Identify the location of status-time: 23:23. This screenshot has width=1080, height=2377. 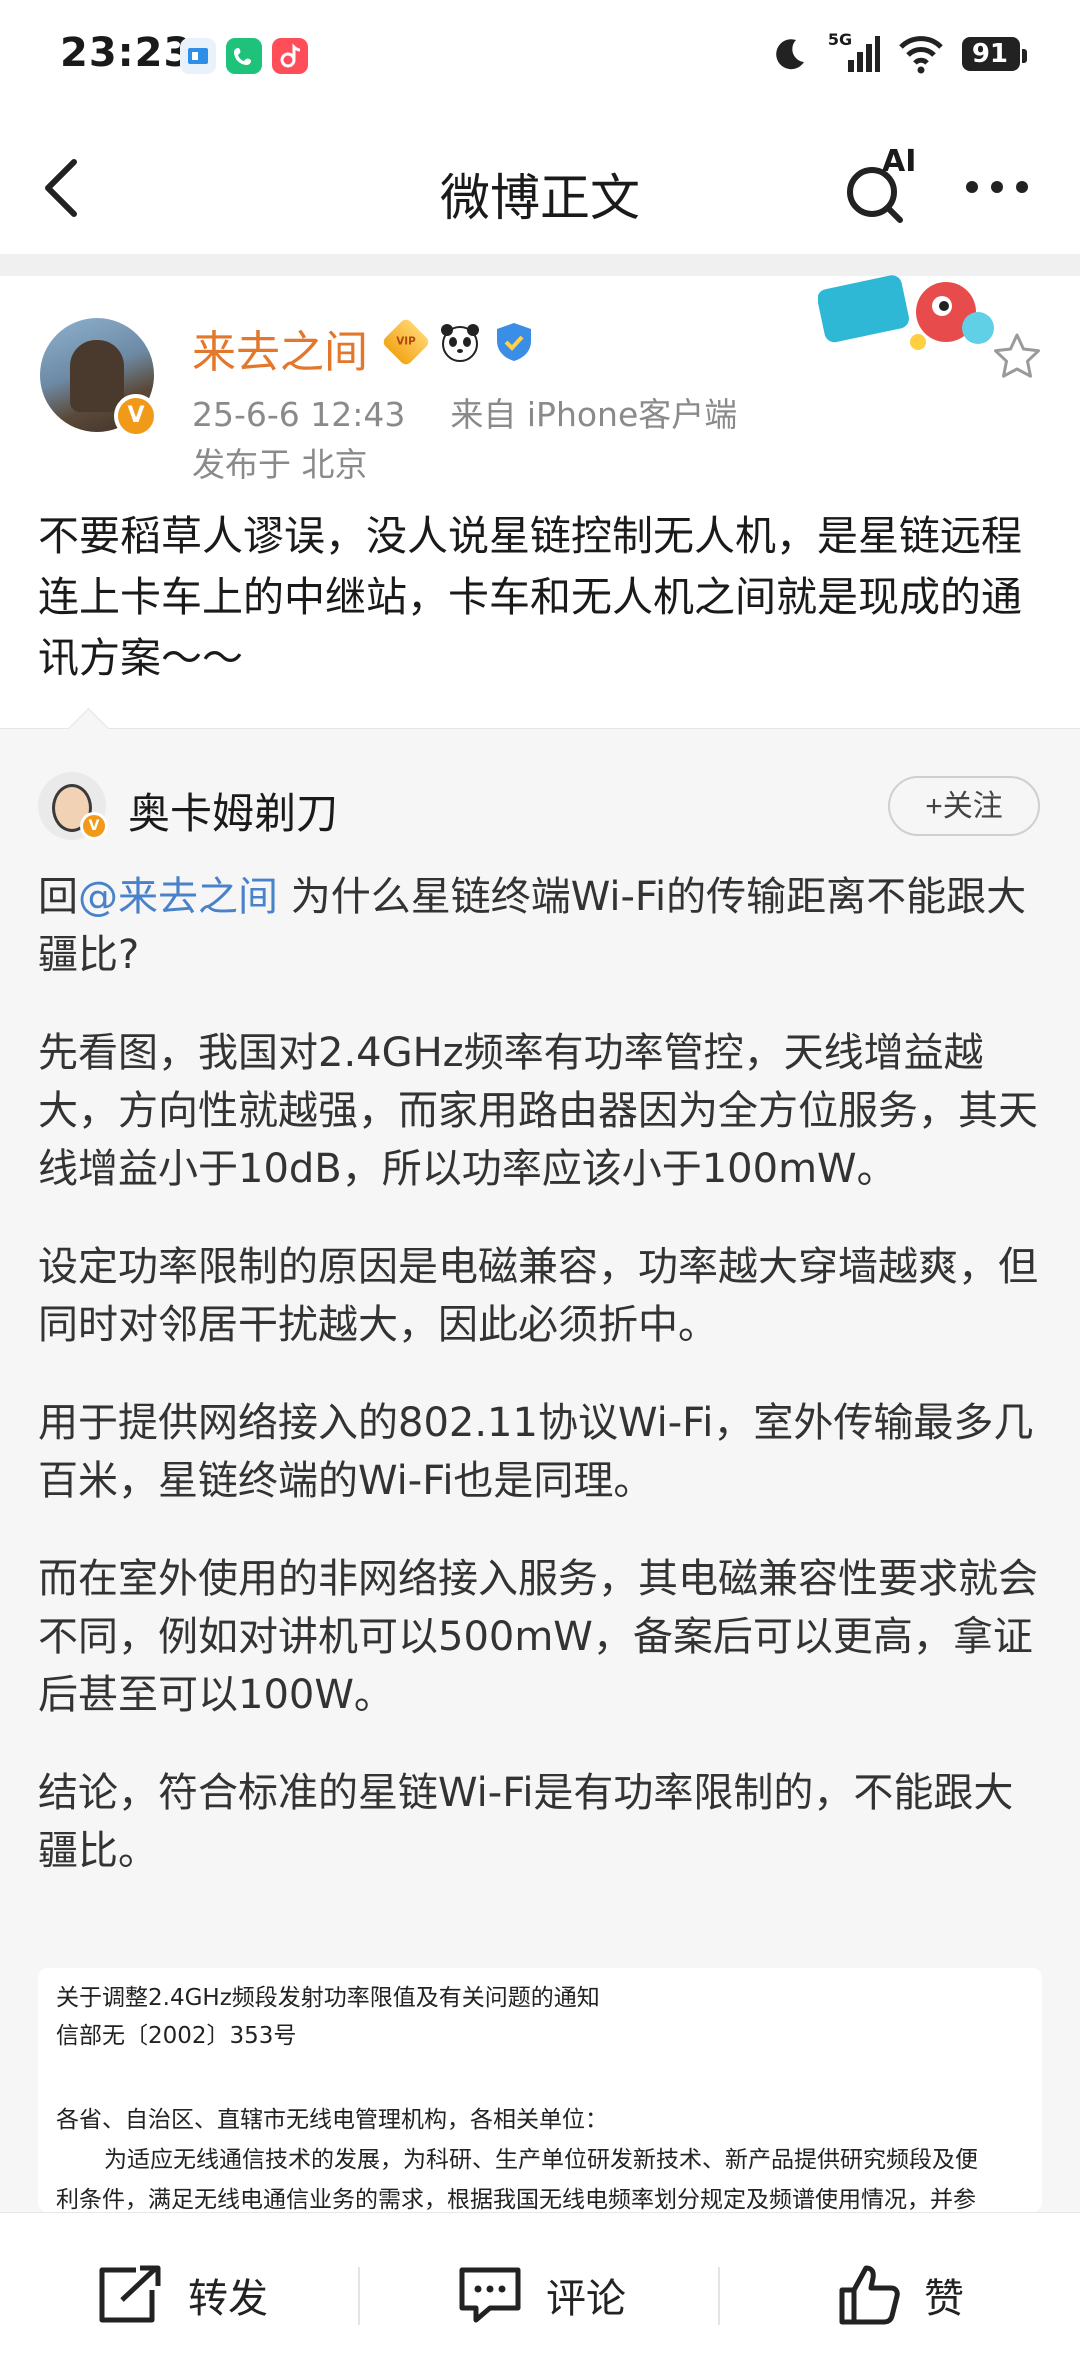
(126, 53).